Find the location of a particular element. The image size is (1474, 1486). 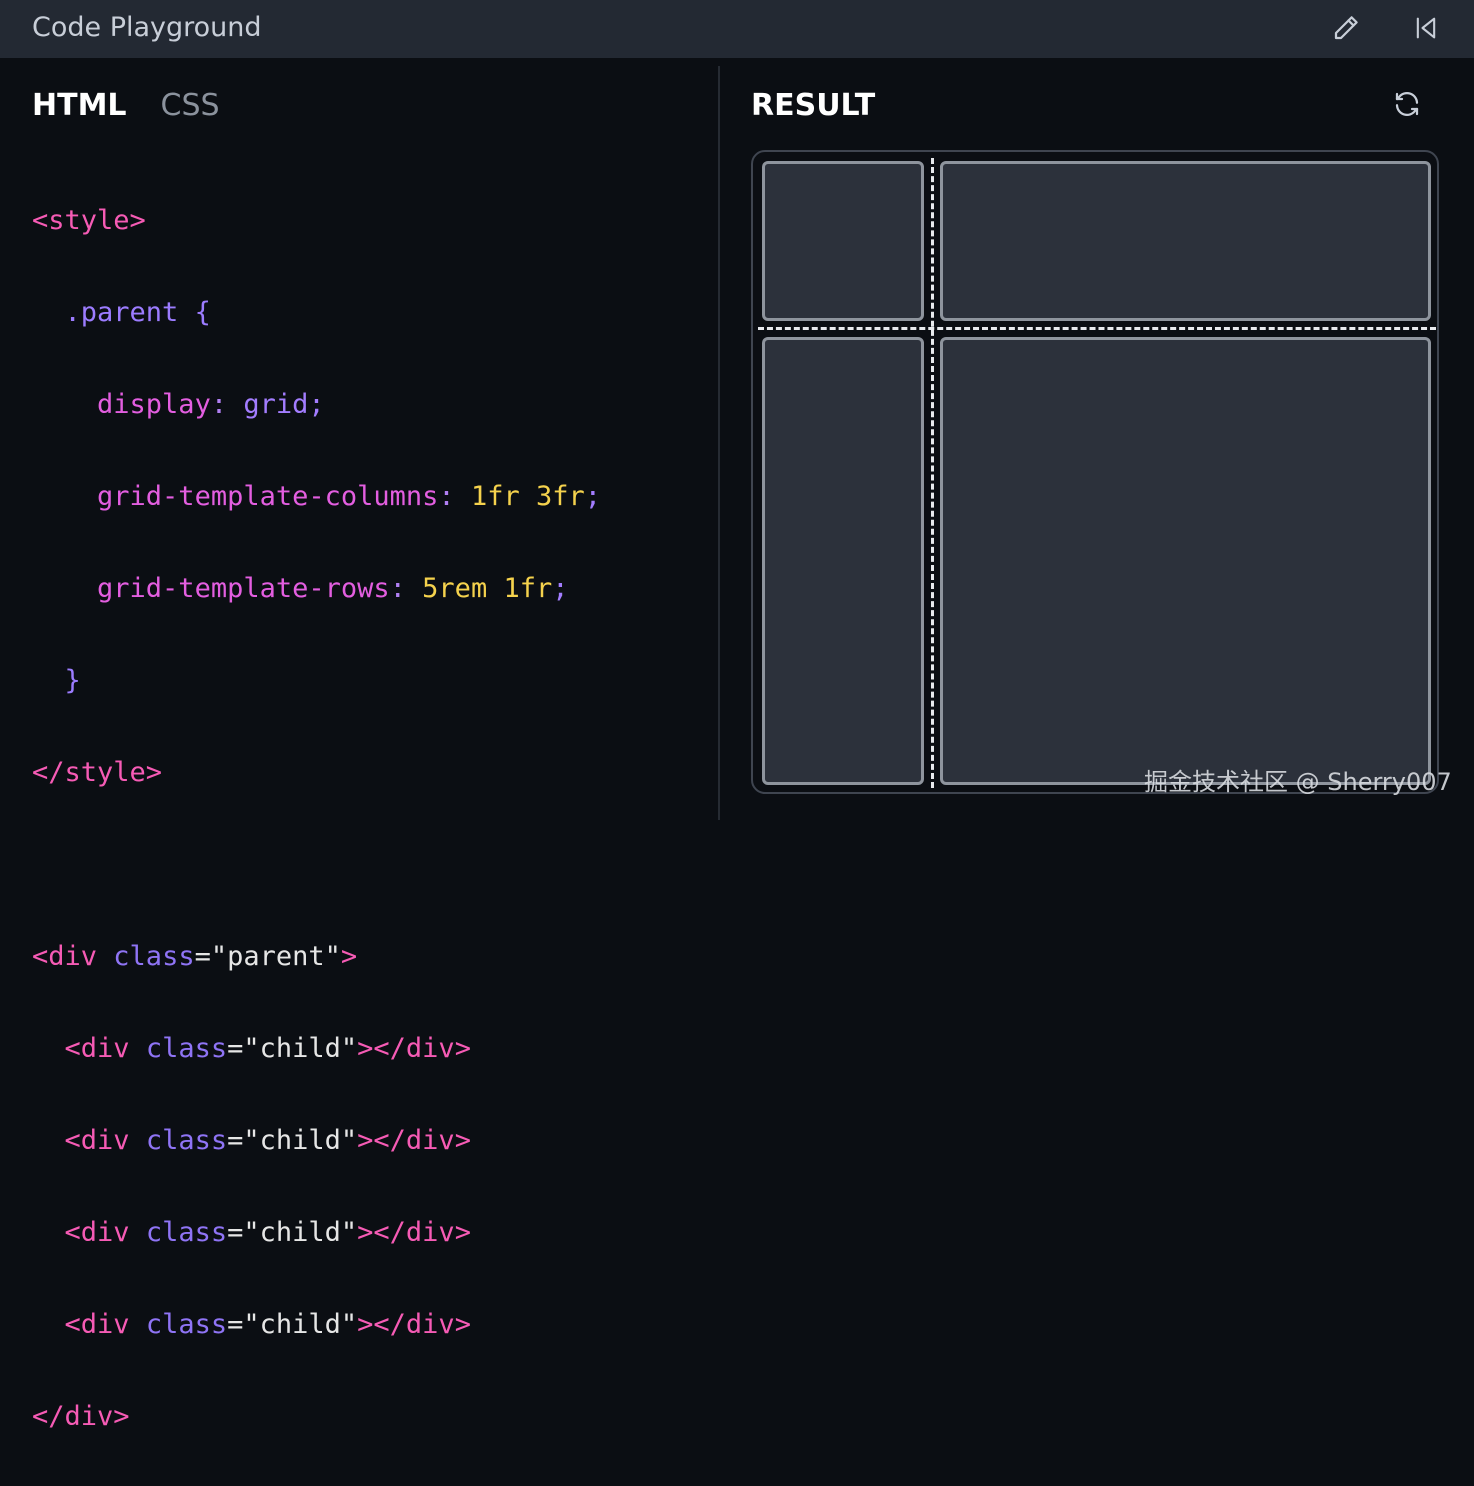

code-line: grid-template-columns: 1fr 3fr; is located at coordinates (316, 497).